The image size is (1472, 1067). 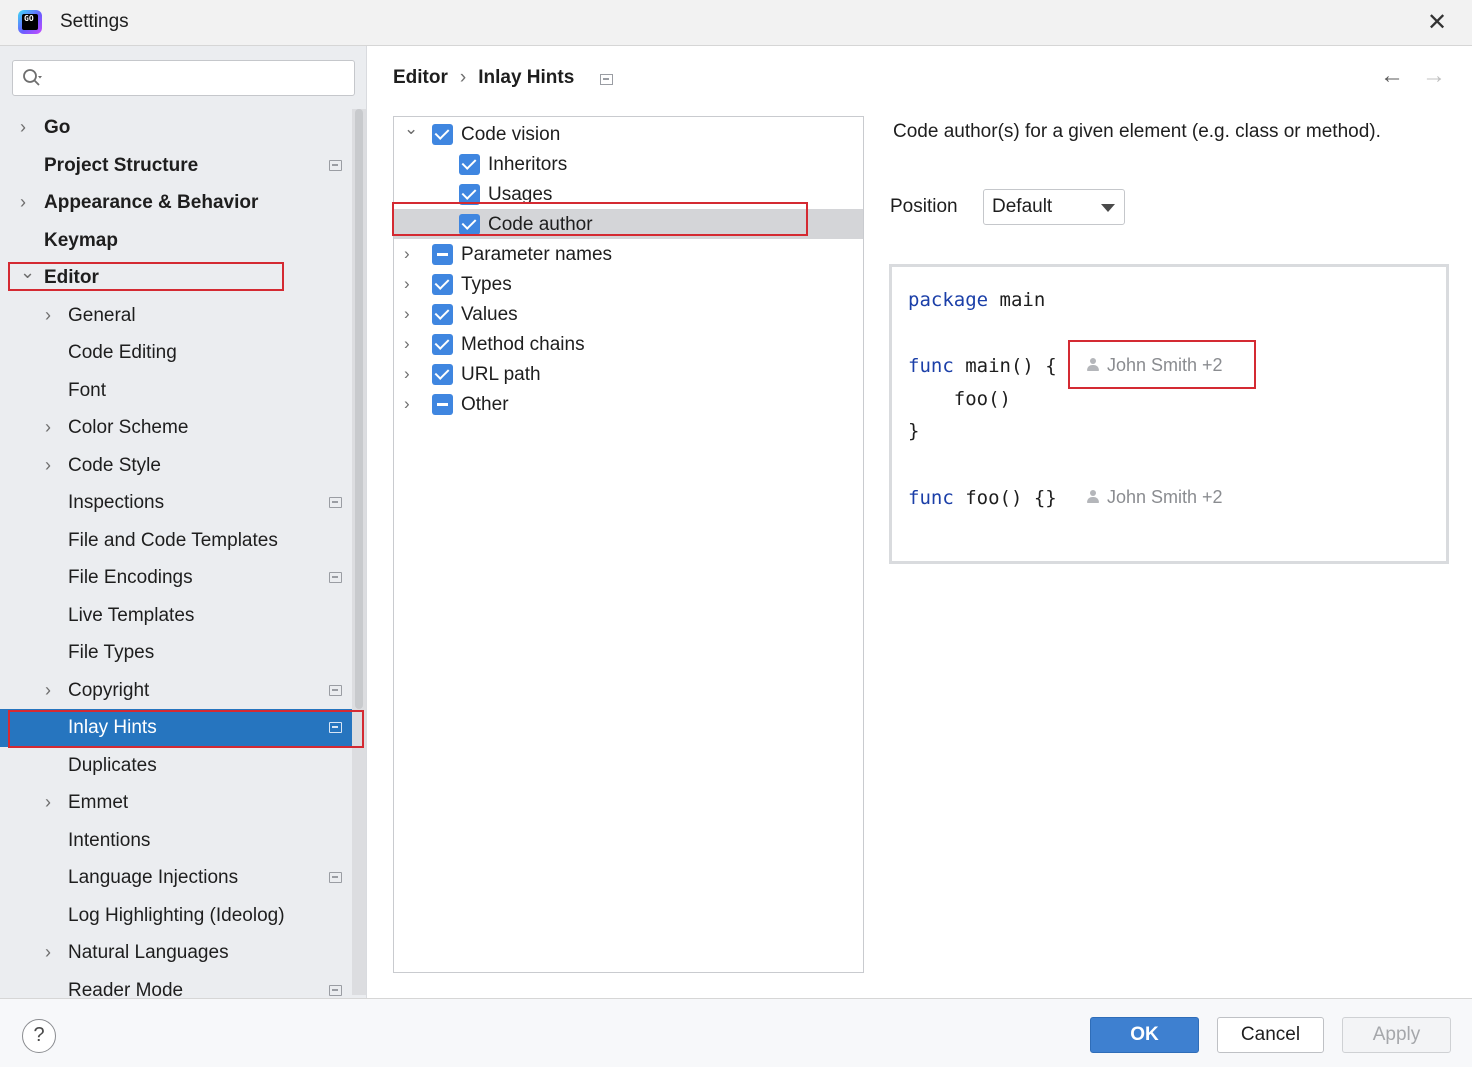 What do you see at coordinates (1144, 1035) in the screenshot?
I see `ok-button: OK` at bounding box center [1144, 1035].